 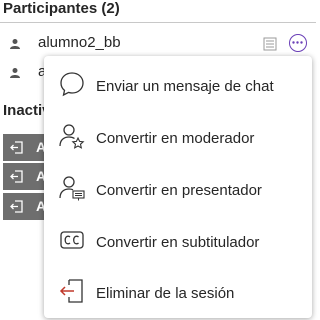 I want to click on remove-exit-icon, so click(x=71, y=291).